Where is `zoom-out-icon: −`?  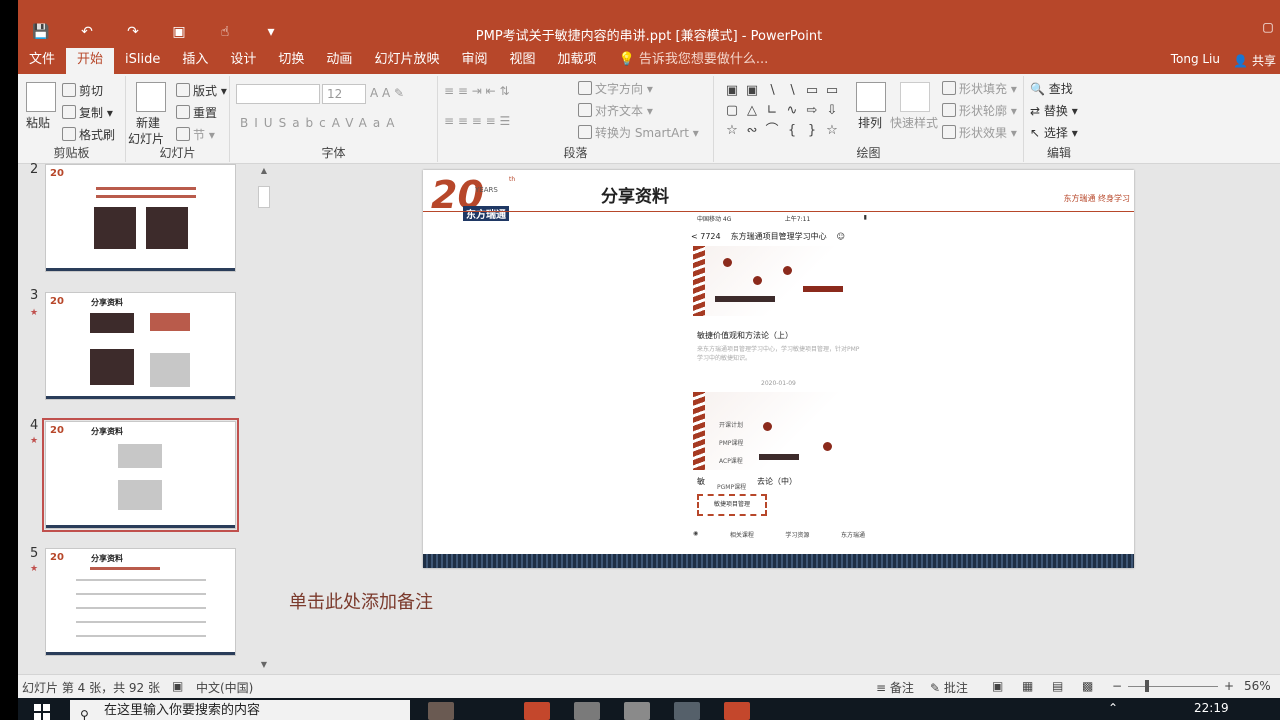 zoom-out-icon: − is located at coordinates (1117, 686).